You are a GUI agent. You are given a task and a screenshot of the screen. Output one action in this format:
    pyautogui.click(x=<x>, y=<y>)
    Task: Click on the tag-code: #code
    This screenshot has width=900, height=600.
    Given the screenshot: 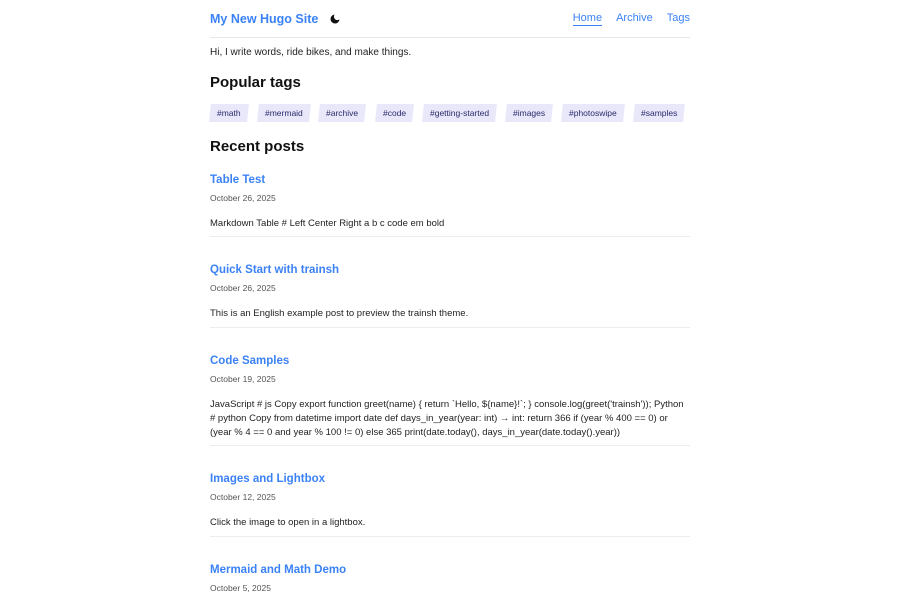 What is the action you would take?
    pyautogui.click(x=394, y=113)
    